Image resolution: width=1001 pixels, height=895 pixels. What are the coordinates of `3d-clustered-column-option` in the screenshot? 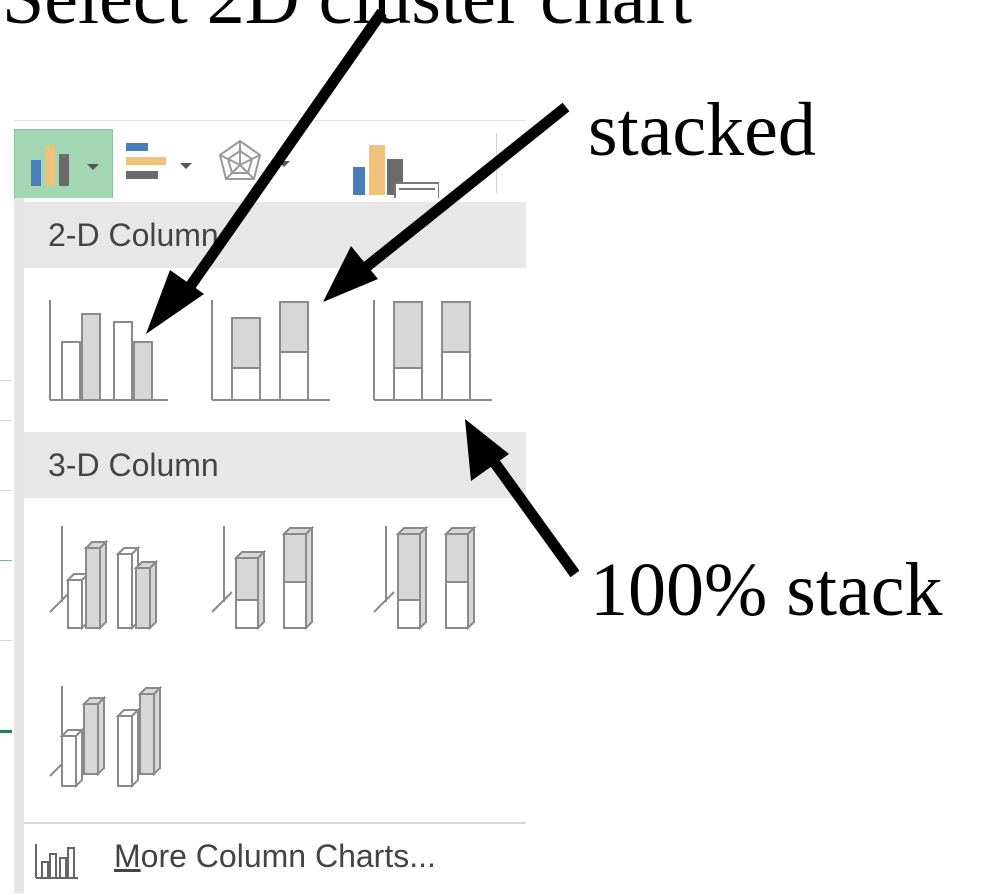 It's located at (110, 576).